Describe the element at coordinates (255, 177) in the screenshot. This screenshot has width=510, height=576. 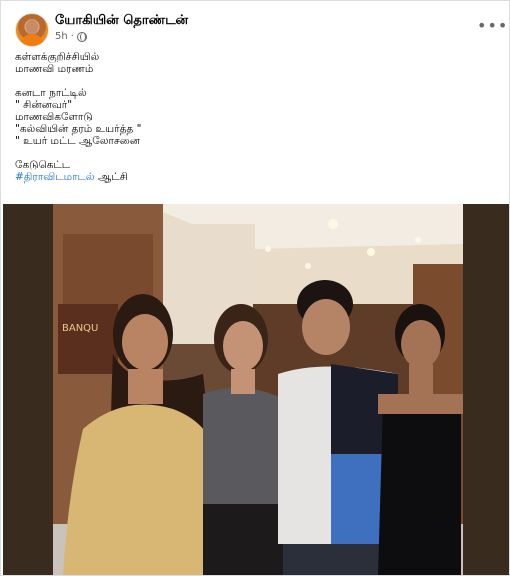
I see `text-line-hashtag: #திராவிடமாடல் ஆட்சி` at that location.